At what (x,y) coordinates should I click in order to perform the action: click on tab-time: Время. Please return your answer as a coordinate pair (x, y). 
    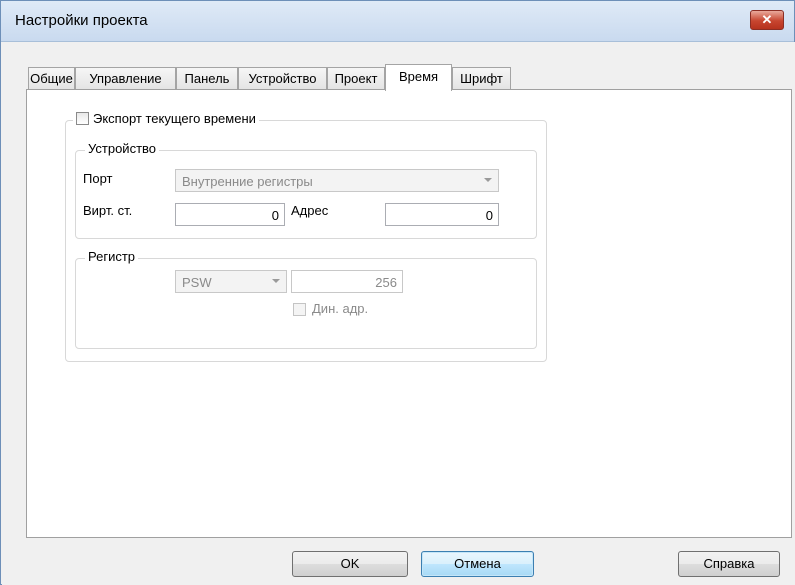
    Looking at the image, I should click on (418, 77).